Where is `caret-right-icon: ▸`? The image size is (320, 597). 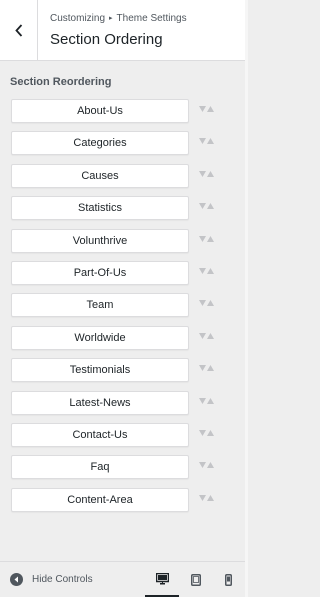 caret-right-icon: ▸ is located at coordinates (111, 18).